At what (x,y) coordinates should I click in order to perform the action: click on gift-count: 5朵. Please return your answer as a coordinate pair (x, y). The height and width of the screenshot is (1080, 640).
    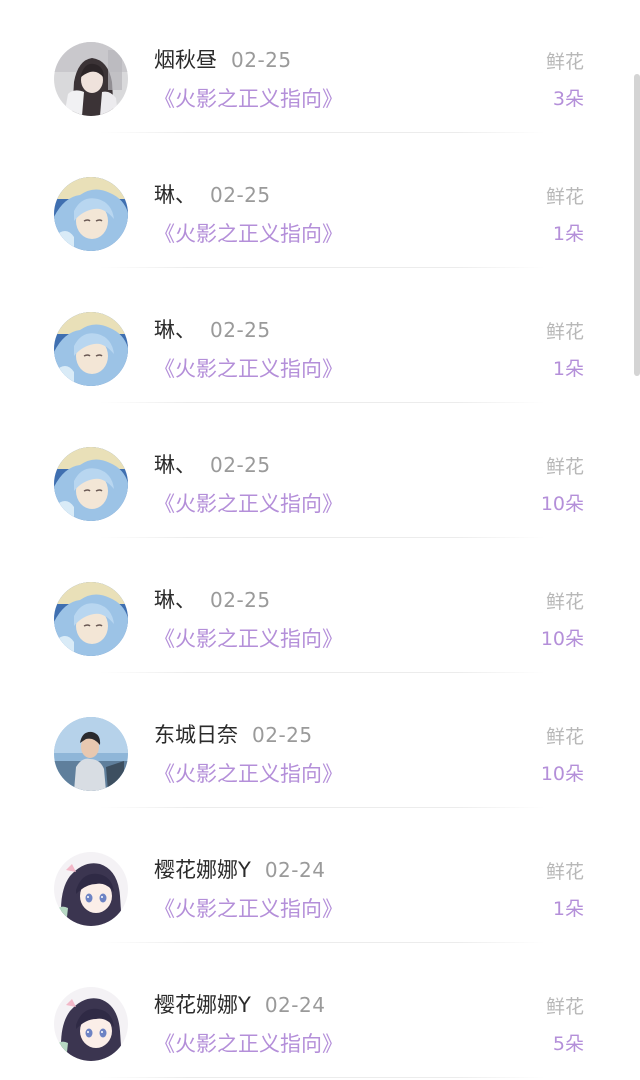
    Looking at the image, I should click on (568, 1044).